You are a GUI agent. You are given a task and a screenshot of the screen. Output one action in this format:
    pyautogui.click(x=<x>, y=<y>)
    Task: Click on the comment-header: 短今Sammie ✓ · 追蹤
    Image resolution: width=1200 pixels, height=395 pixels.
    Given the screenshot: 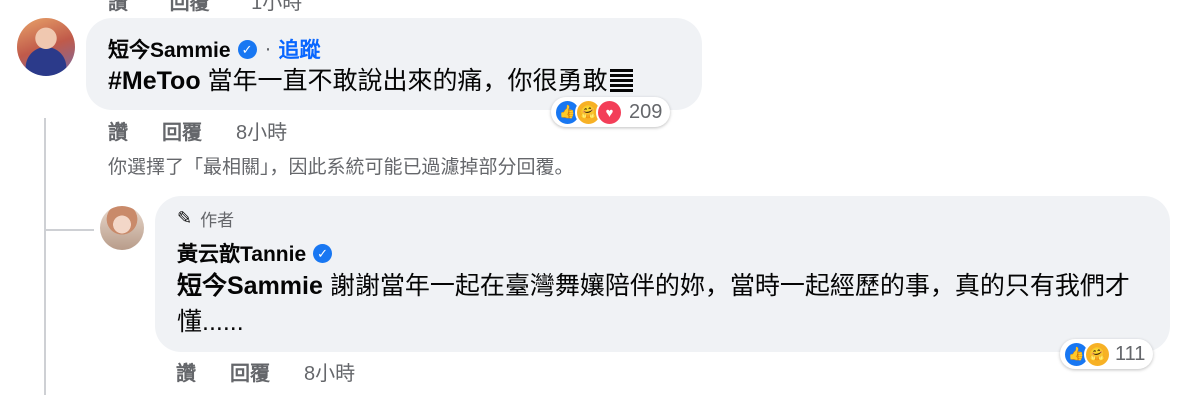 What is the action you would take?
    pyautogui.click(x=214, y=49)
    